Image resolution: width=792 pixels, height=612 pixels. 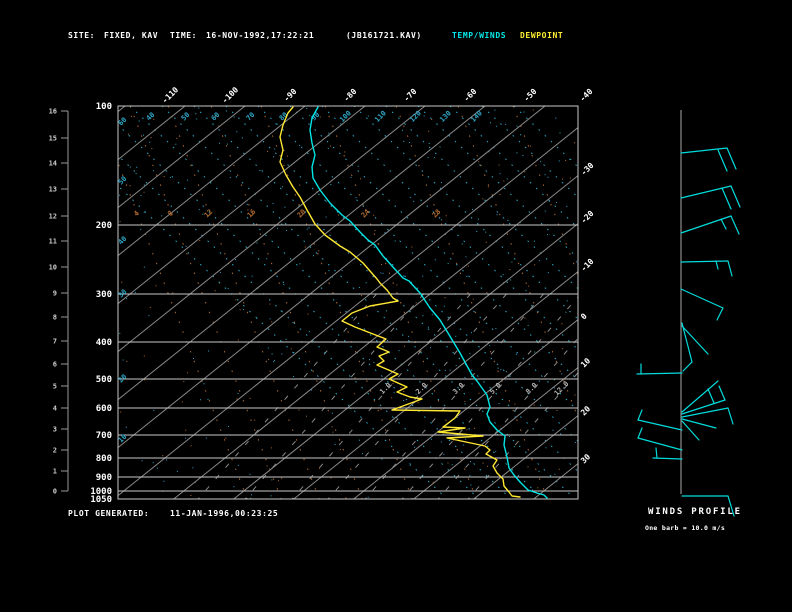 I want to click on svg-text: 140, so click(x=476, y=116).